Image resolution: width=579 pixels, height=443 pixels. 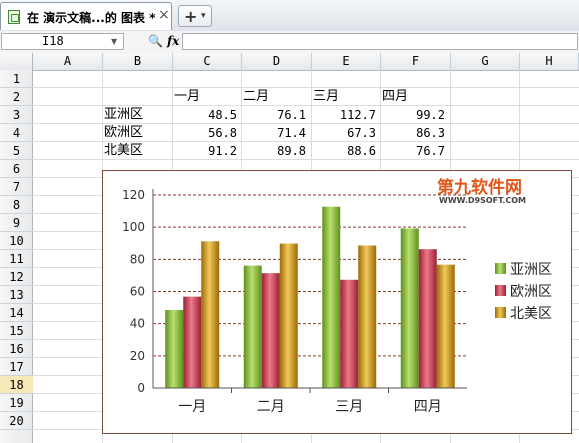 I want to click on x-tick-label: 四月, so click(x=428, y=407).